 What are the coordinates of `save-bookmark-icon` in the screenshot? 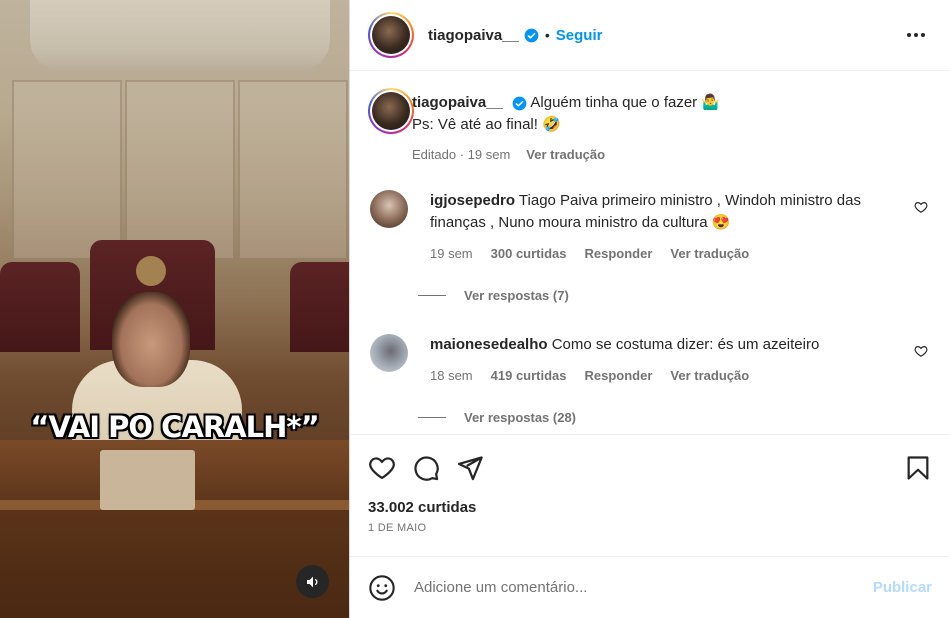 It's located at (918, 468).